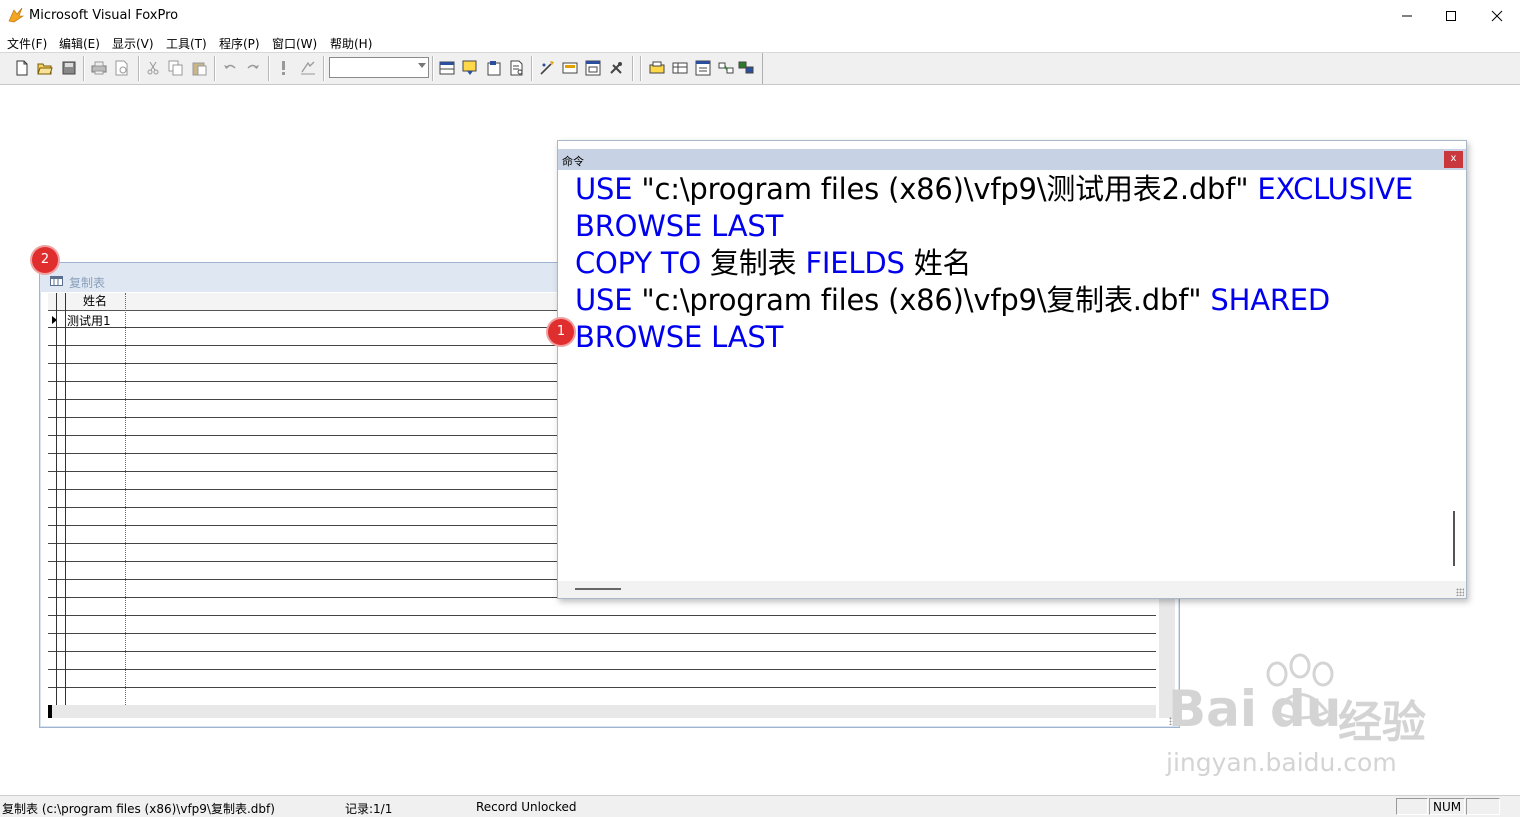 This screenshot has height=817, width=1520. What do you see at coordinates (369, 809) in the screenshot?
I see `status-record: 记录:1/1` at bounding box center [369, 809].